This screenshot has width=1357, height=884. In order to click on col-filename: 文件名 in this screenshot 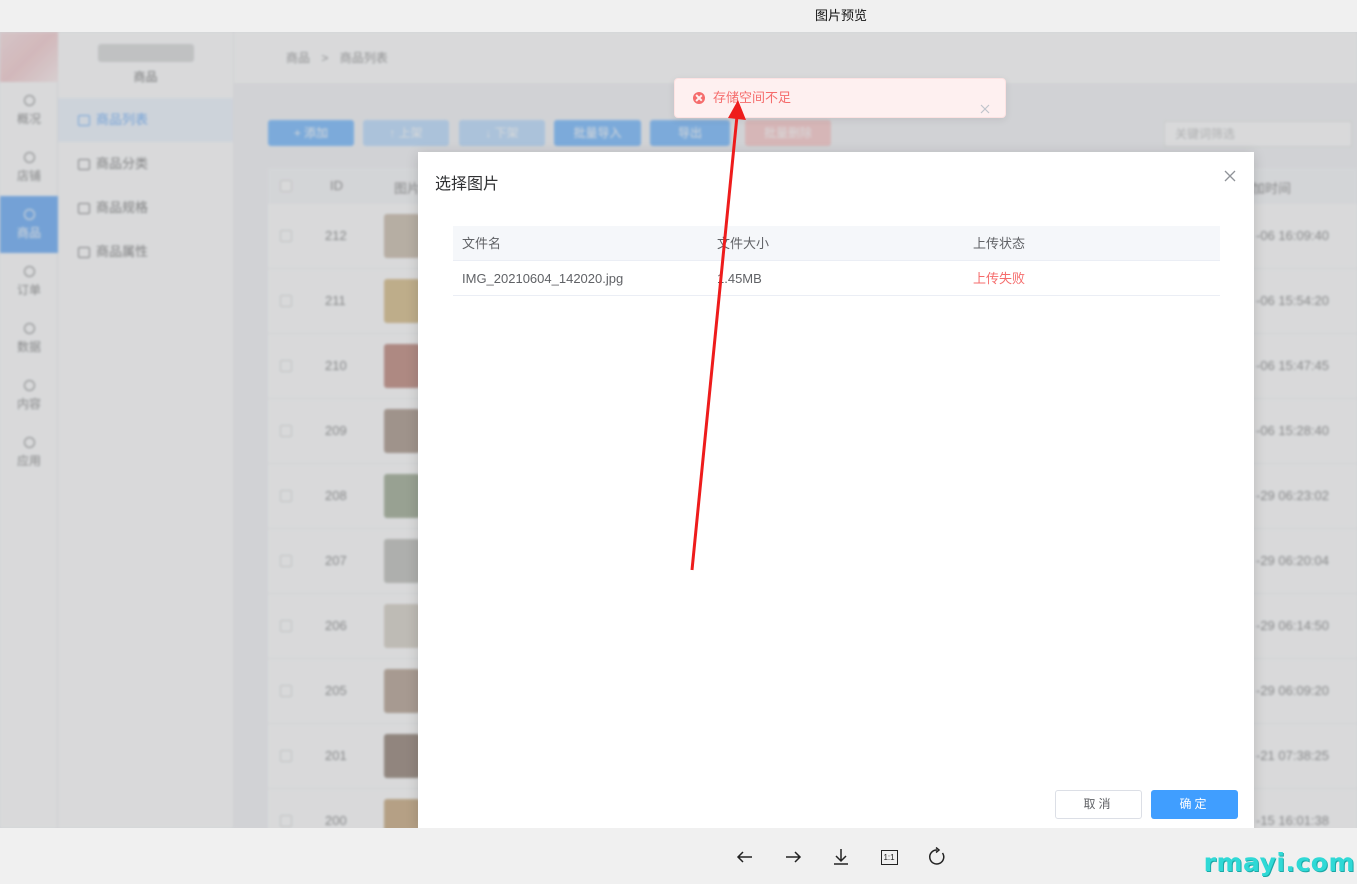, I will do `click(482, 243)`.